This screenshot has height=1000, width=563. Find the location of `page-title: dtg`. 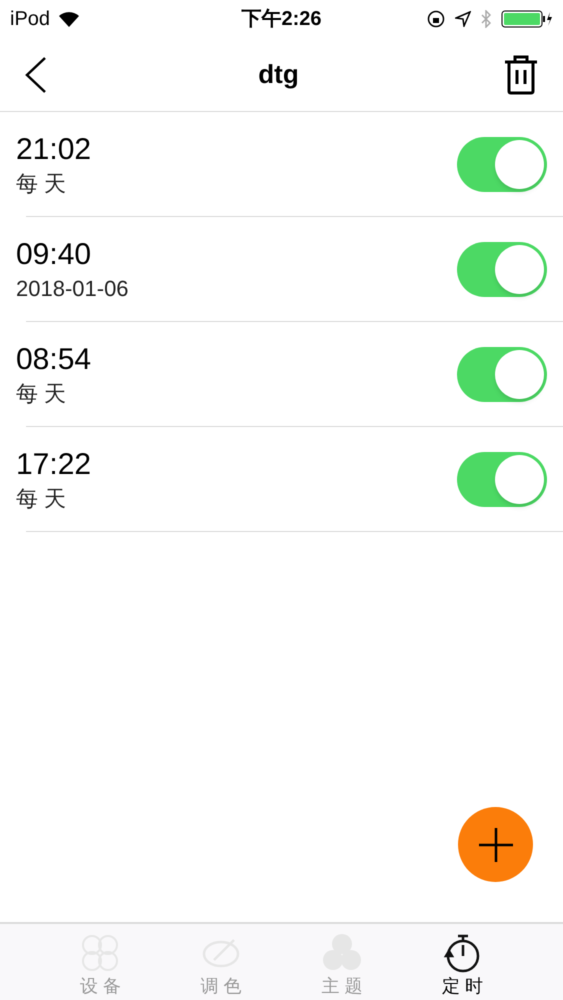

page-title: dtg is located at coordinates (278, 74).